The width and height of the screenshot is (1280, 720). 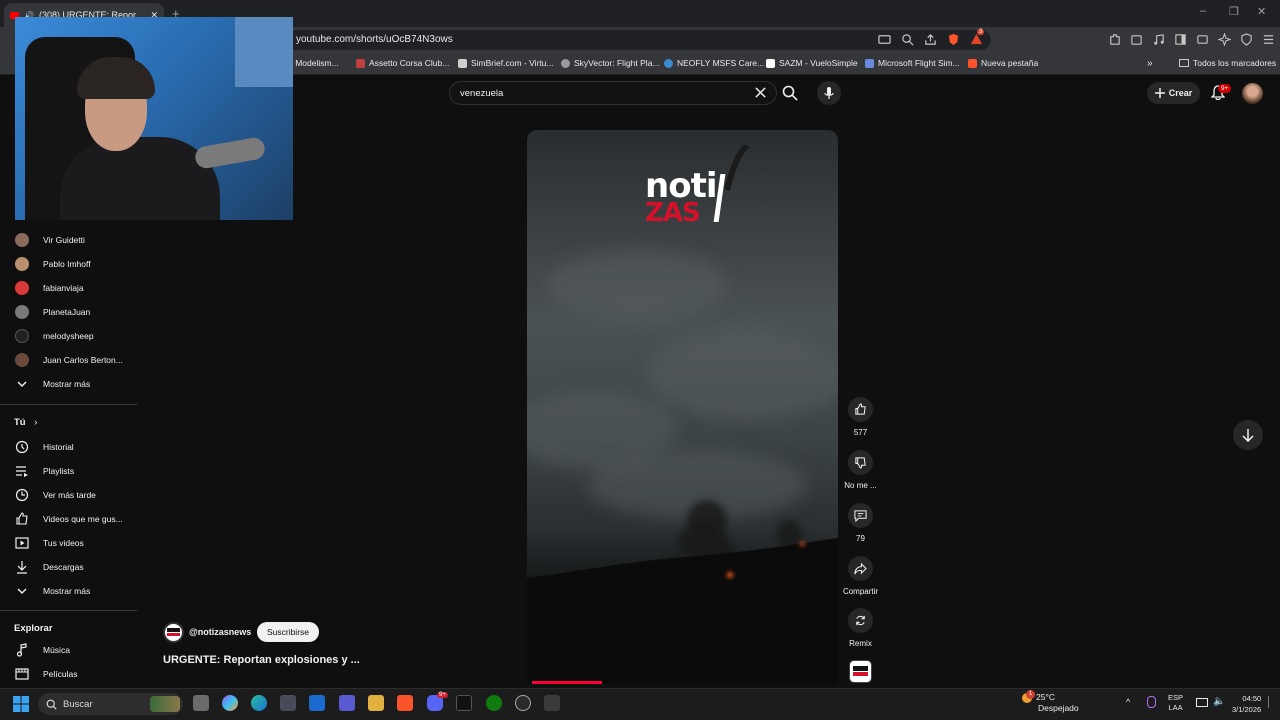 What do you see at coordinates (110, 704) in the screenshot?
I see `taskbar-search: Buscar` at bounding box center [110, 704].